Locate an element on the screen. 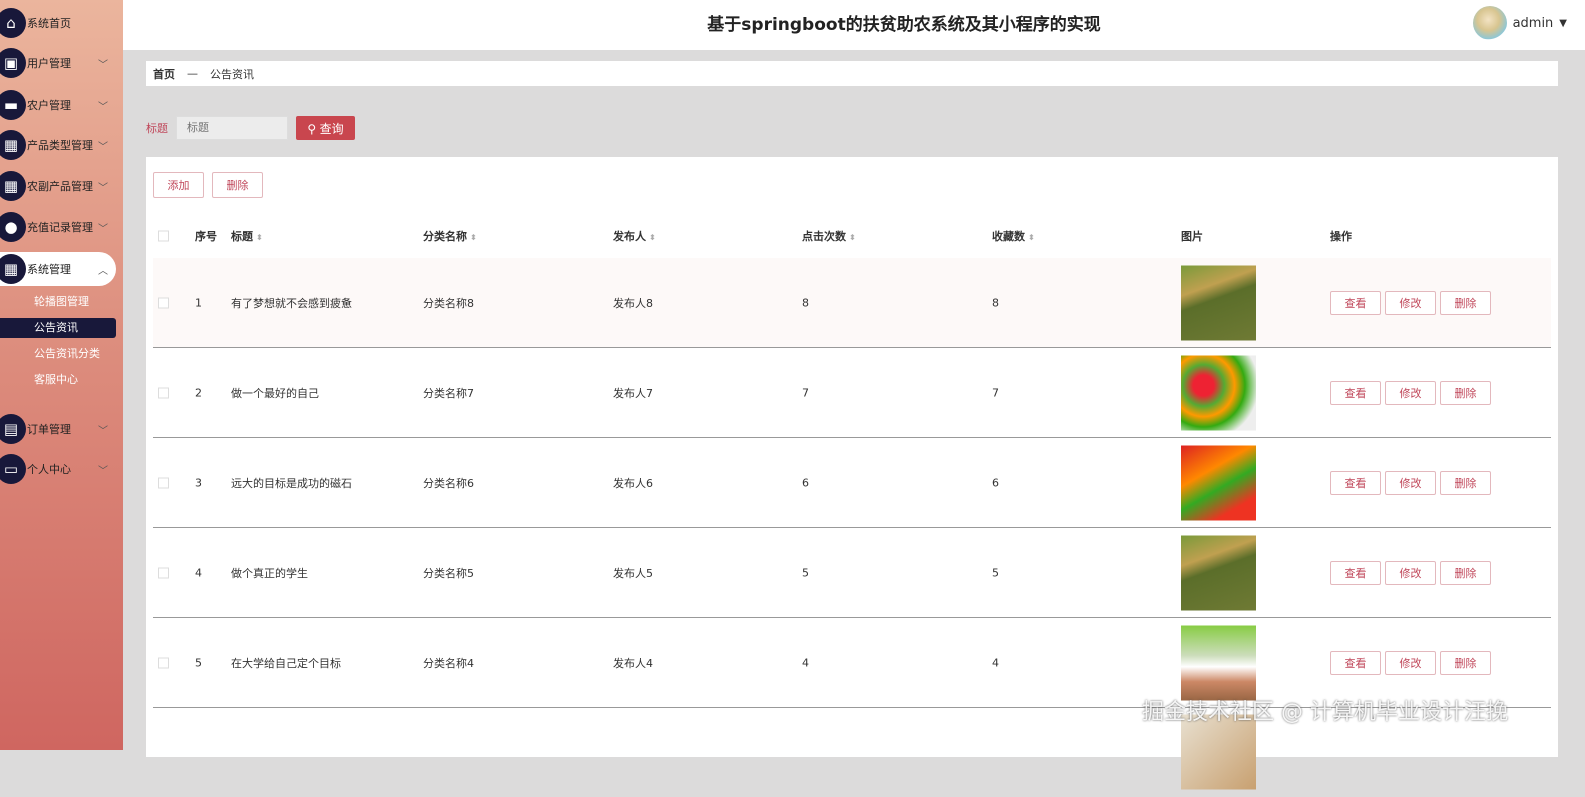  table-header: 序号 标题 ⬍ 分类名称 ⬍ 发布人 ⬍ 点击次数 ⬍ 收藏数 ⬍ 图片 操作 is located at coordinates (852, 236).